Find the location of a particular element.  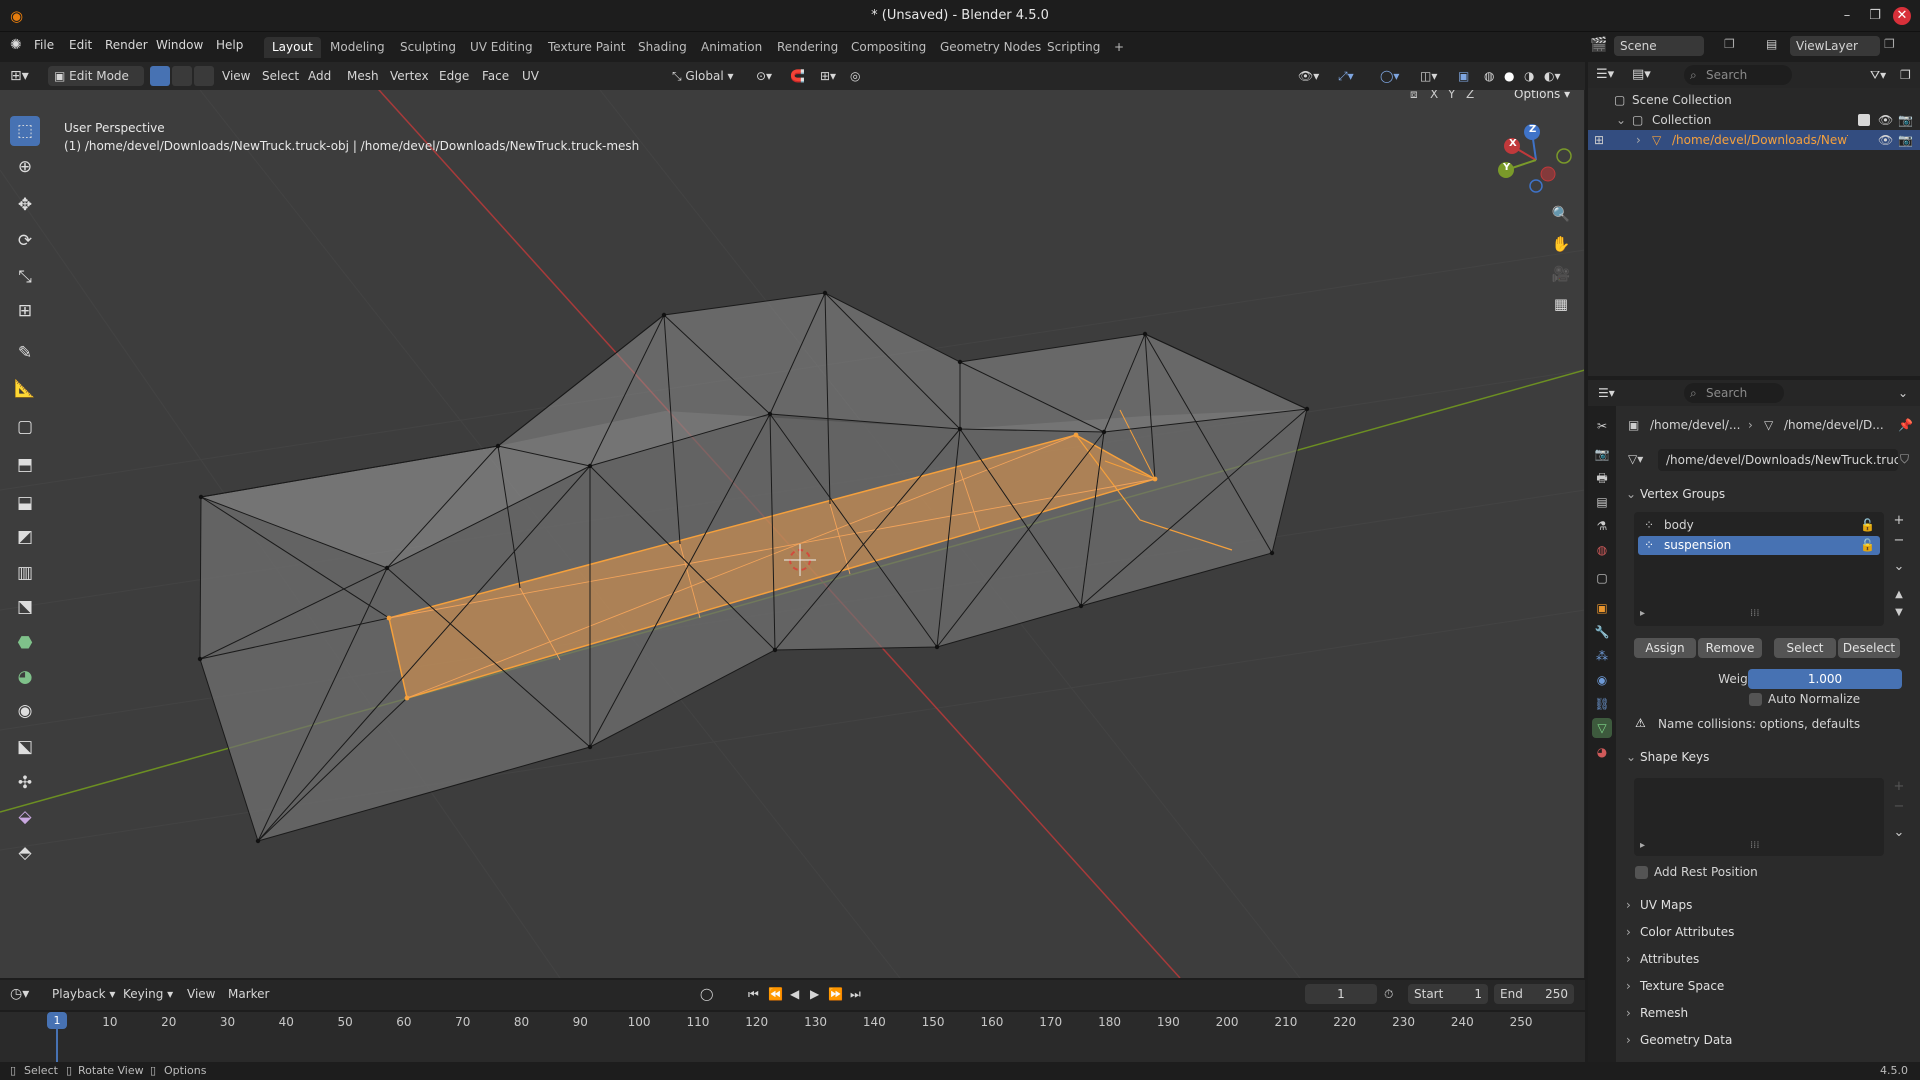

menu-select: Select is located at coordinates (280, 76).